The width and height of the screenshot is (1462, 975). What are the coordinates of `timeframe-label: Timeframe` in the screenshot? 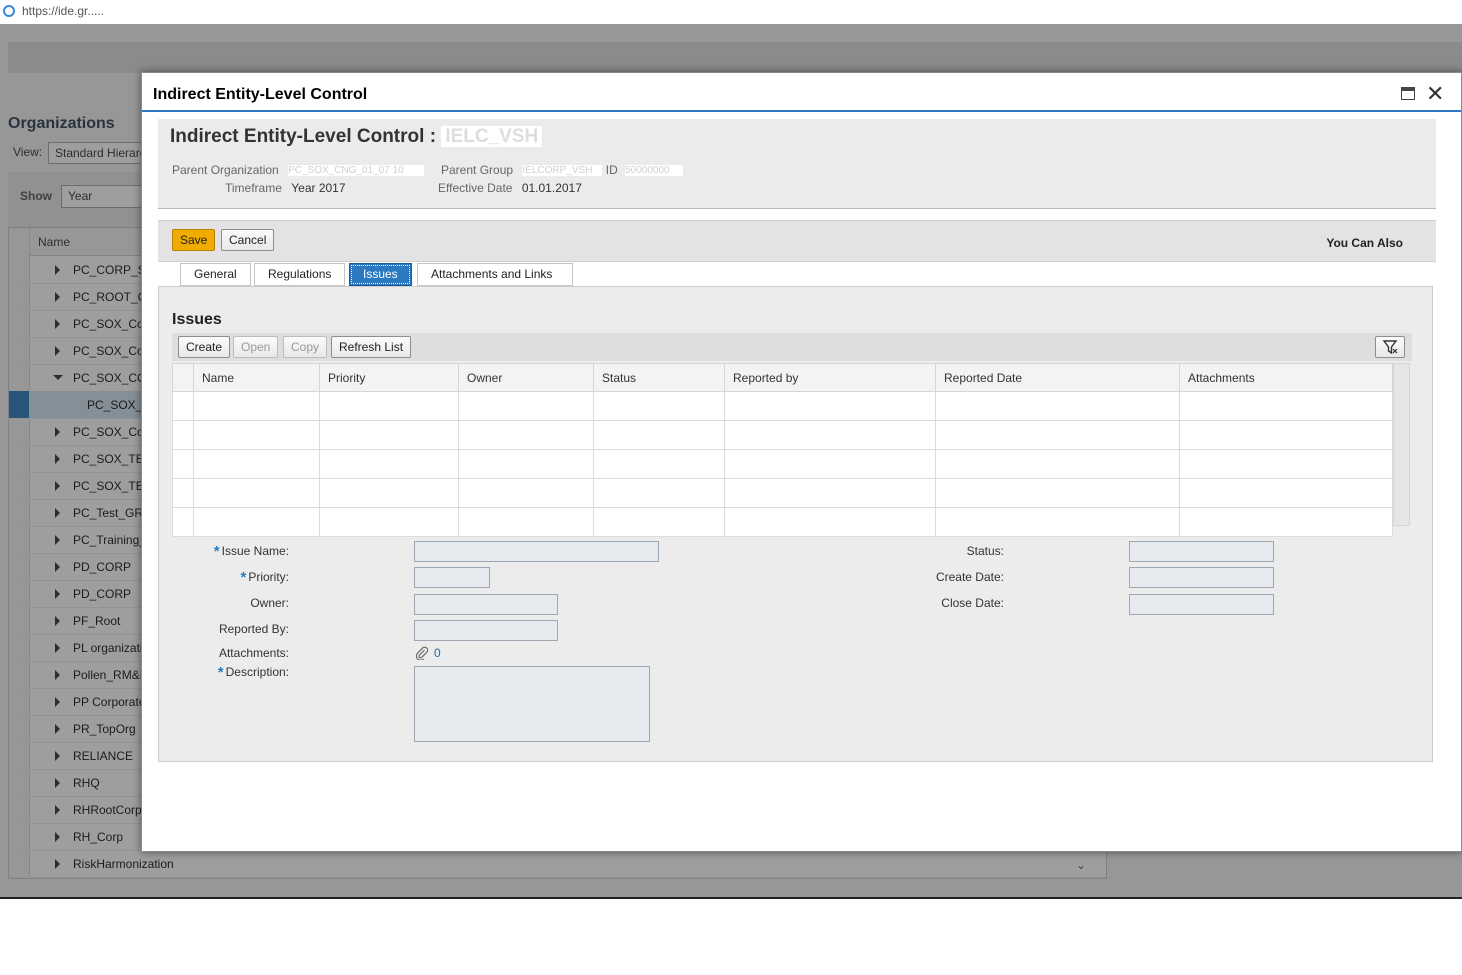 It's located at (253, 188).